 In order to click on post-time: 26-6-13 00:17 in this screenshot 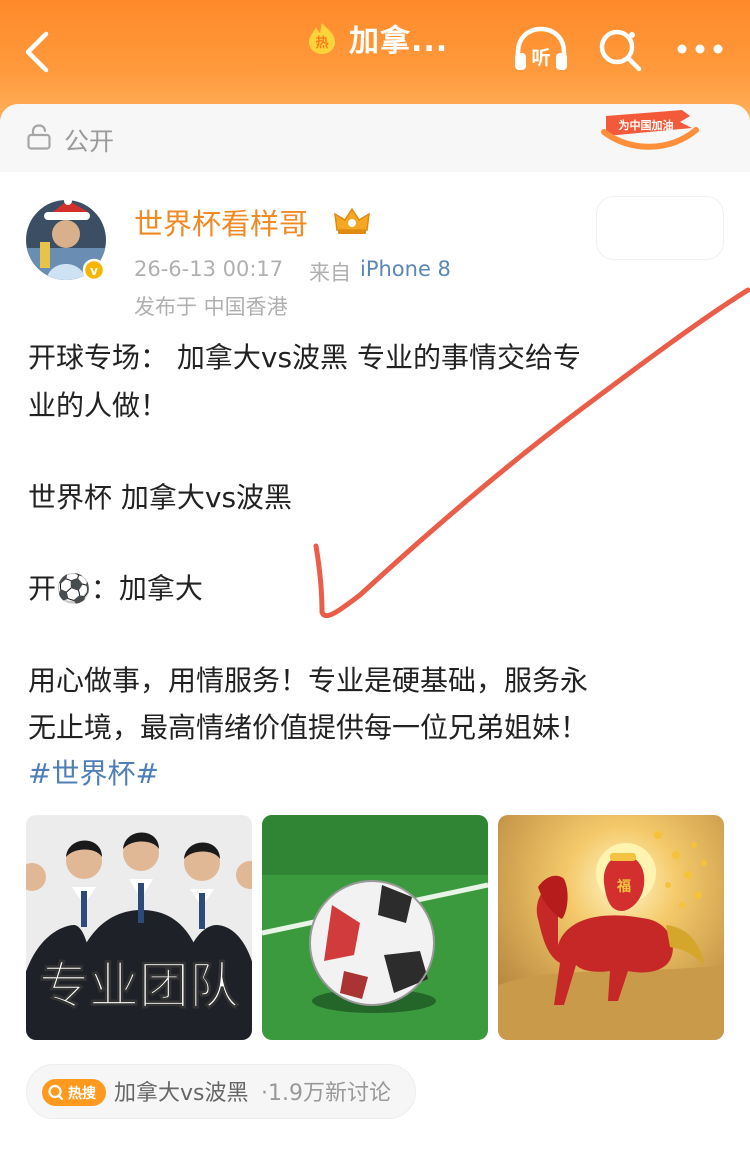, I will do `click(209, 269)`.